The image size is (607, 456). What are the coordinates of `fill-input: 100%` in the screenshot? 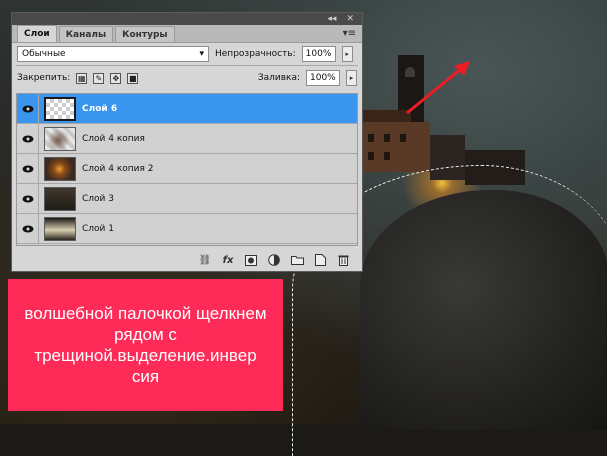 It's located at (323, 78).